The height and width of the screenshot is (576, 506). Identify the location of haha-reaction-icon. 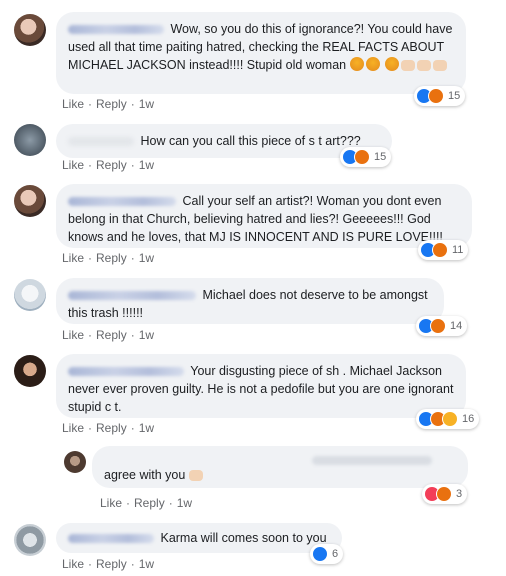
(450, 419).